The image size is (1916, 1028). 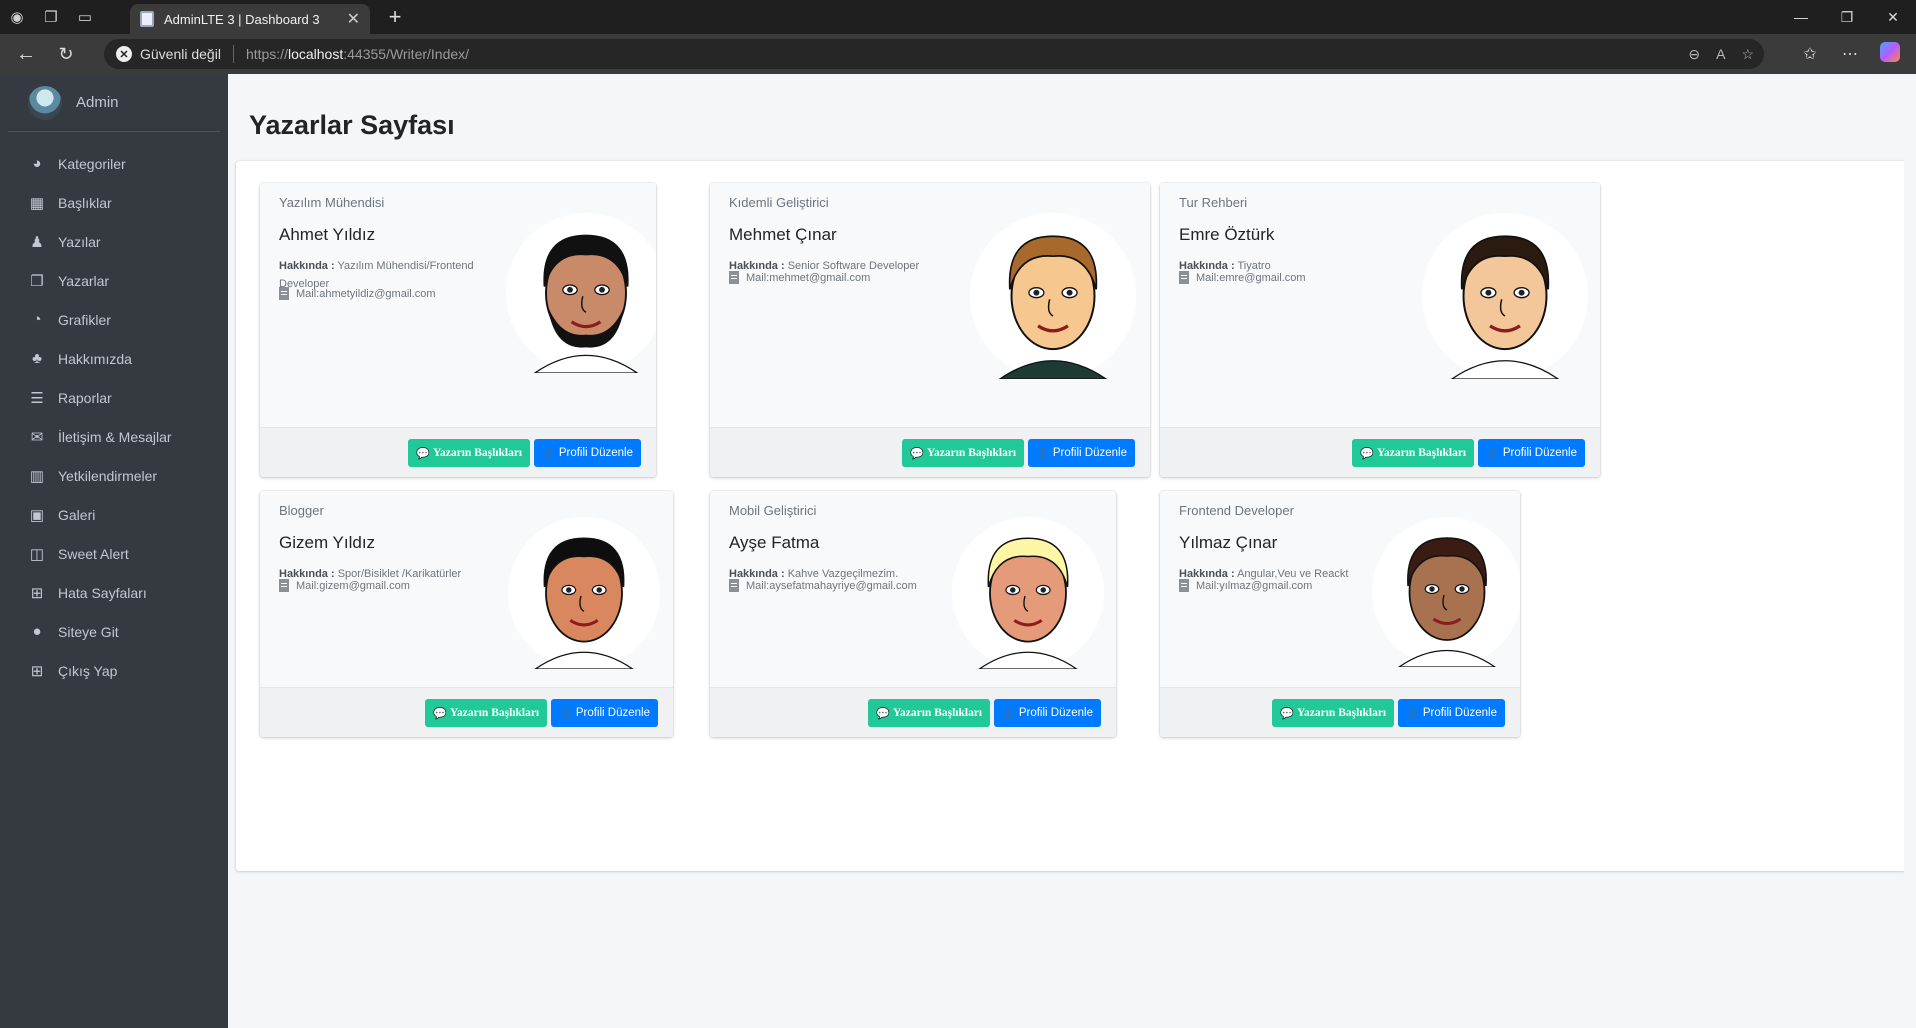 I want to click on close-window-icon: ✕, so click(x=1893, y=17).